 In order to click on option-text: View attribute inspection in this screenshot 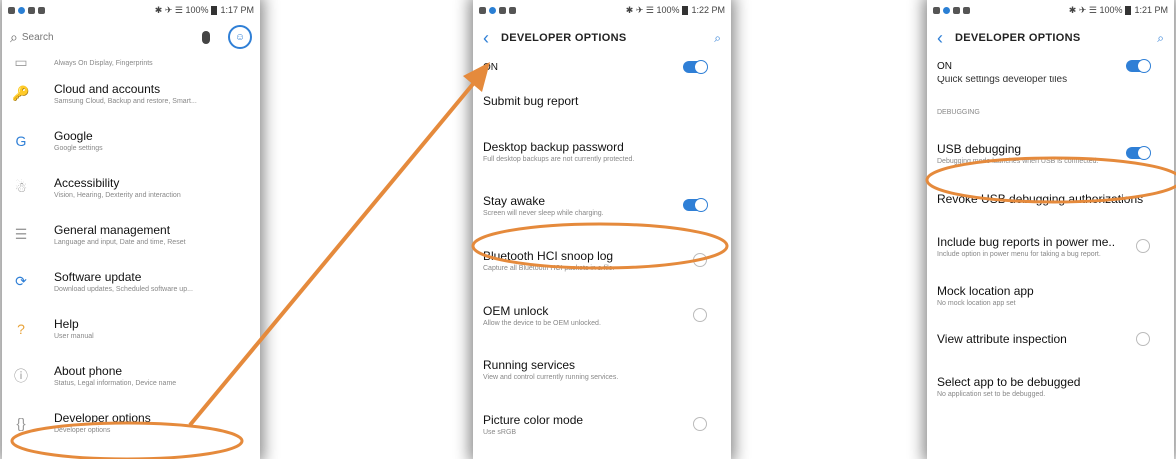, I will do `click(1002, 339)`.